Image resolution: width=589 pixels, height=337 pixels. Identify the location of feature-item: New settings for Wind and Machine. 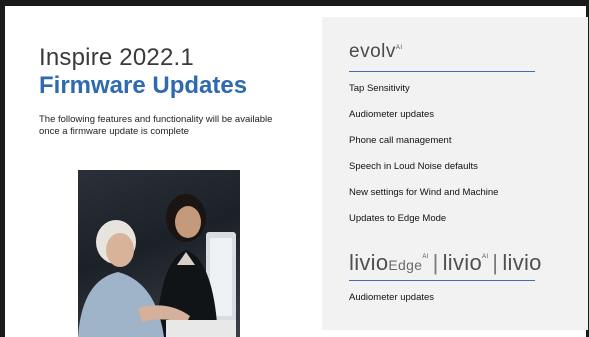
(424, 192).